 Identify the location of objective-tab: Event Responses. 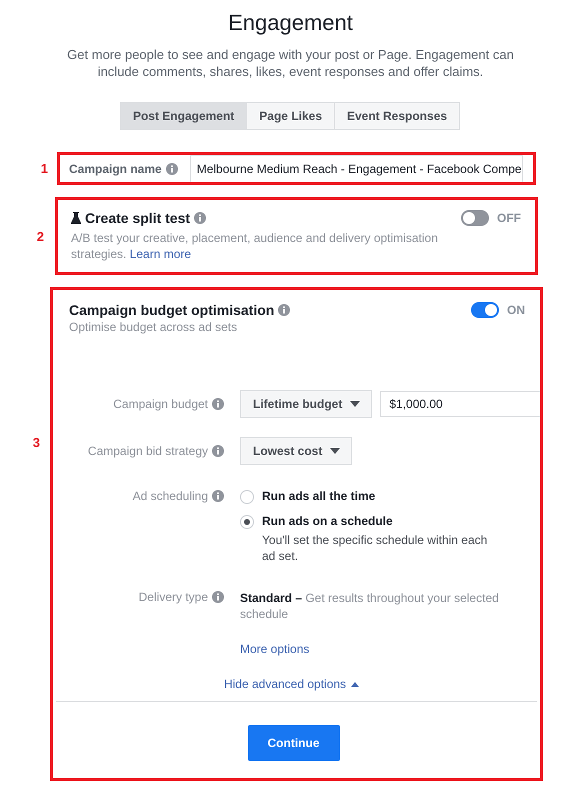
(397, 116).